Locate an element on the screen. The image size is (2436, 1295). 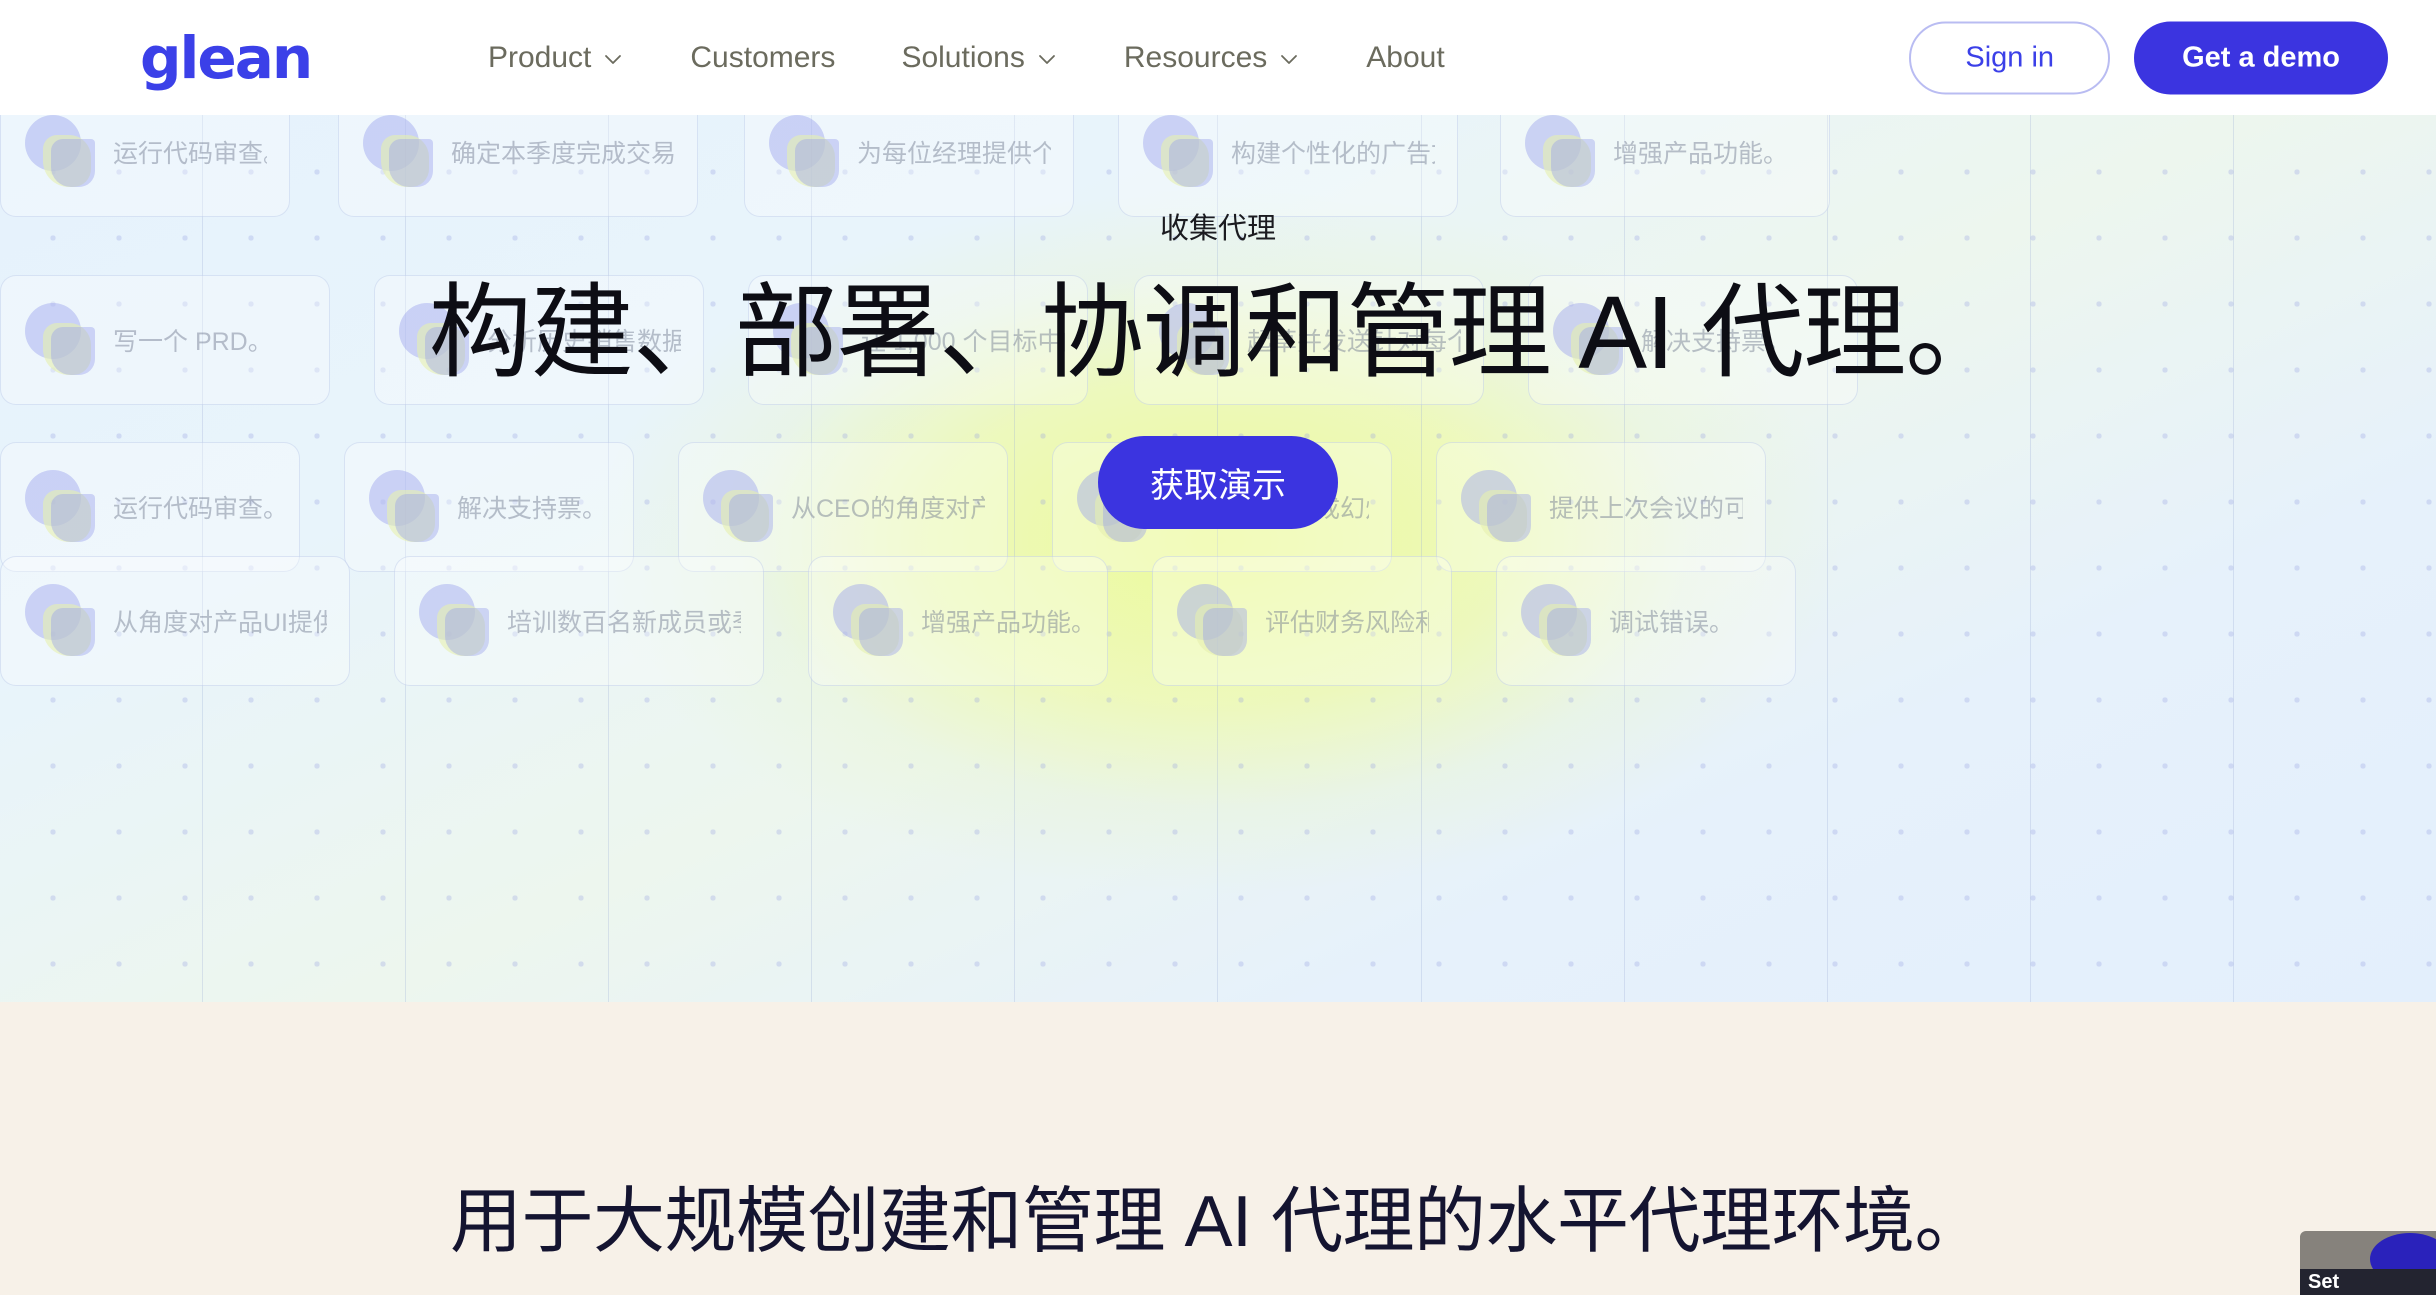
bg-prompt-card-text: 确定本季度完成交易的可能性。 is located at coordinates (563, 154).